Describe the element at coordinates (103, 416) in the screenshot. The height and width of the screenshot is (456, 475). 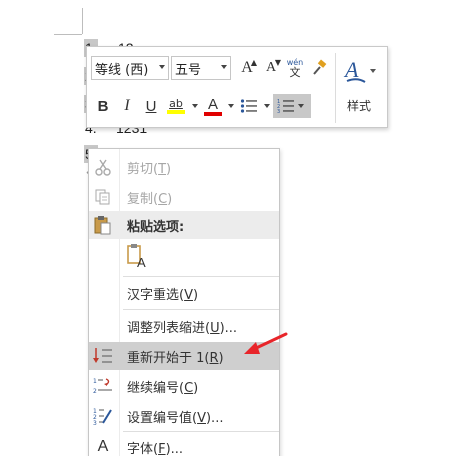
I see `set-numbering-value-icon: 123` at that location.